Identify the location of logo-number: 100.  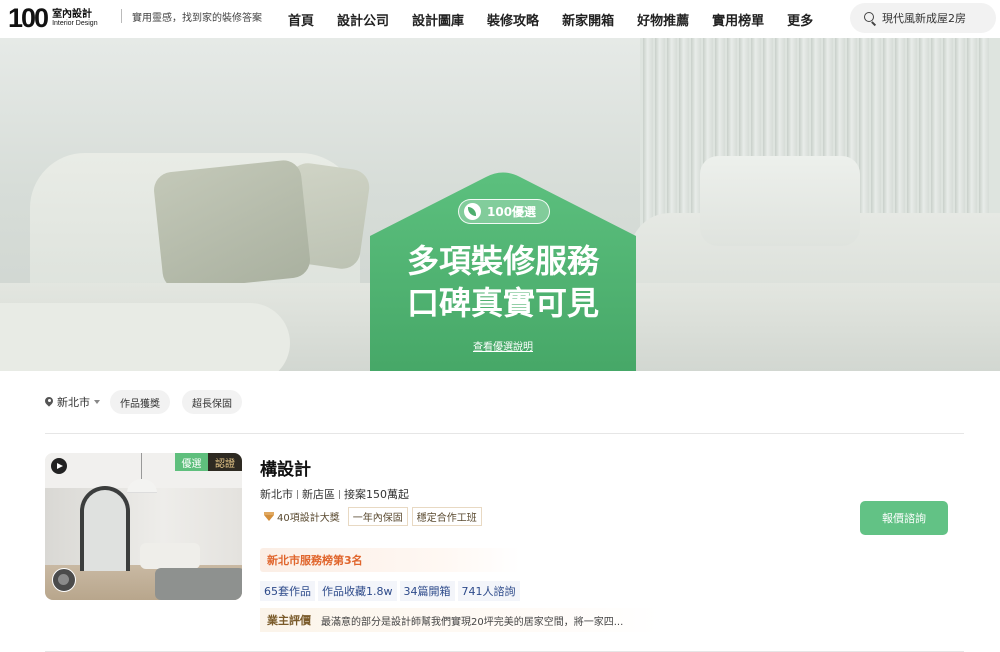
(28, 17).